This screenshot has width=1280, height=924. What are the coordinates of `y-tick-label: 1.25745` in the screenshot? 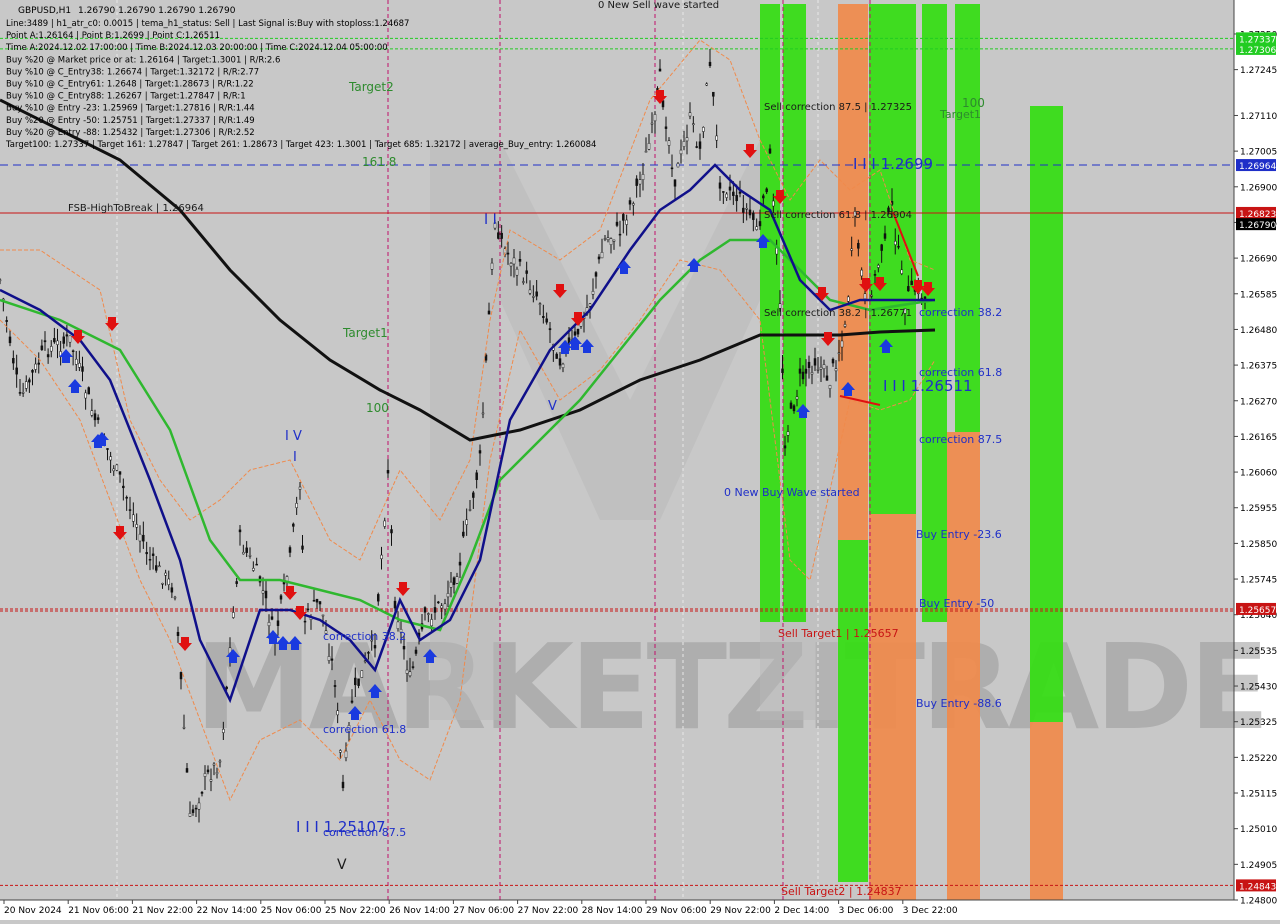 It's located at (1258, 581).